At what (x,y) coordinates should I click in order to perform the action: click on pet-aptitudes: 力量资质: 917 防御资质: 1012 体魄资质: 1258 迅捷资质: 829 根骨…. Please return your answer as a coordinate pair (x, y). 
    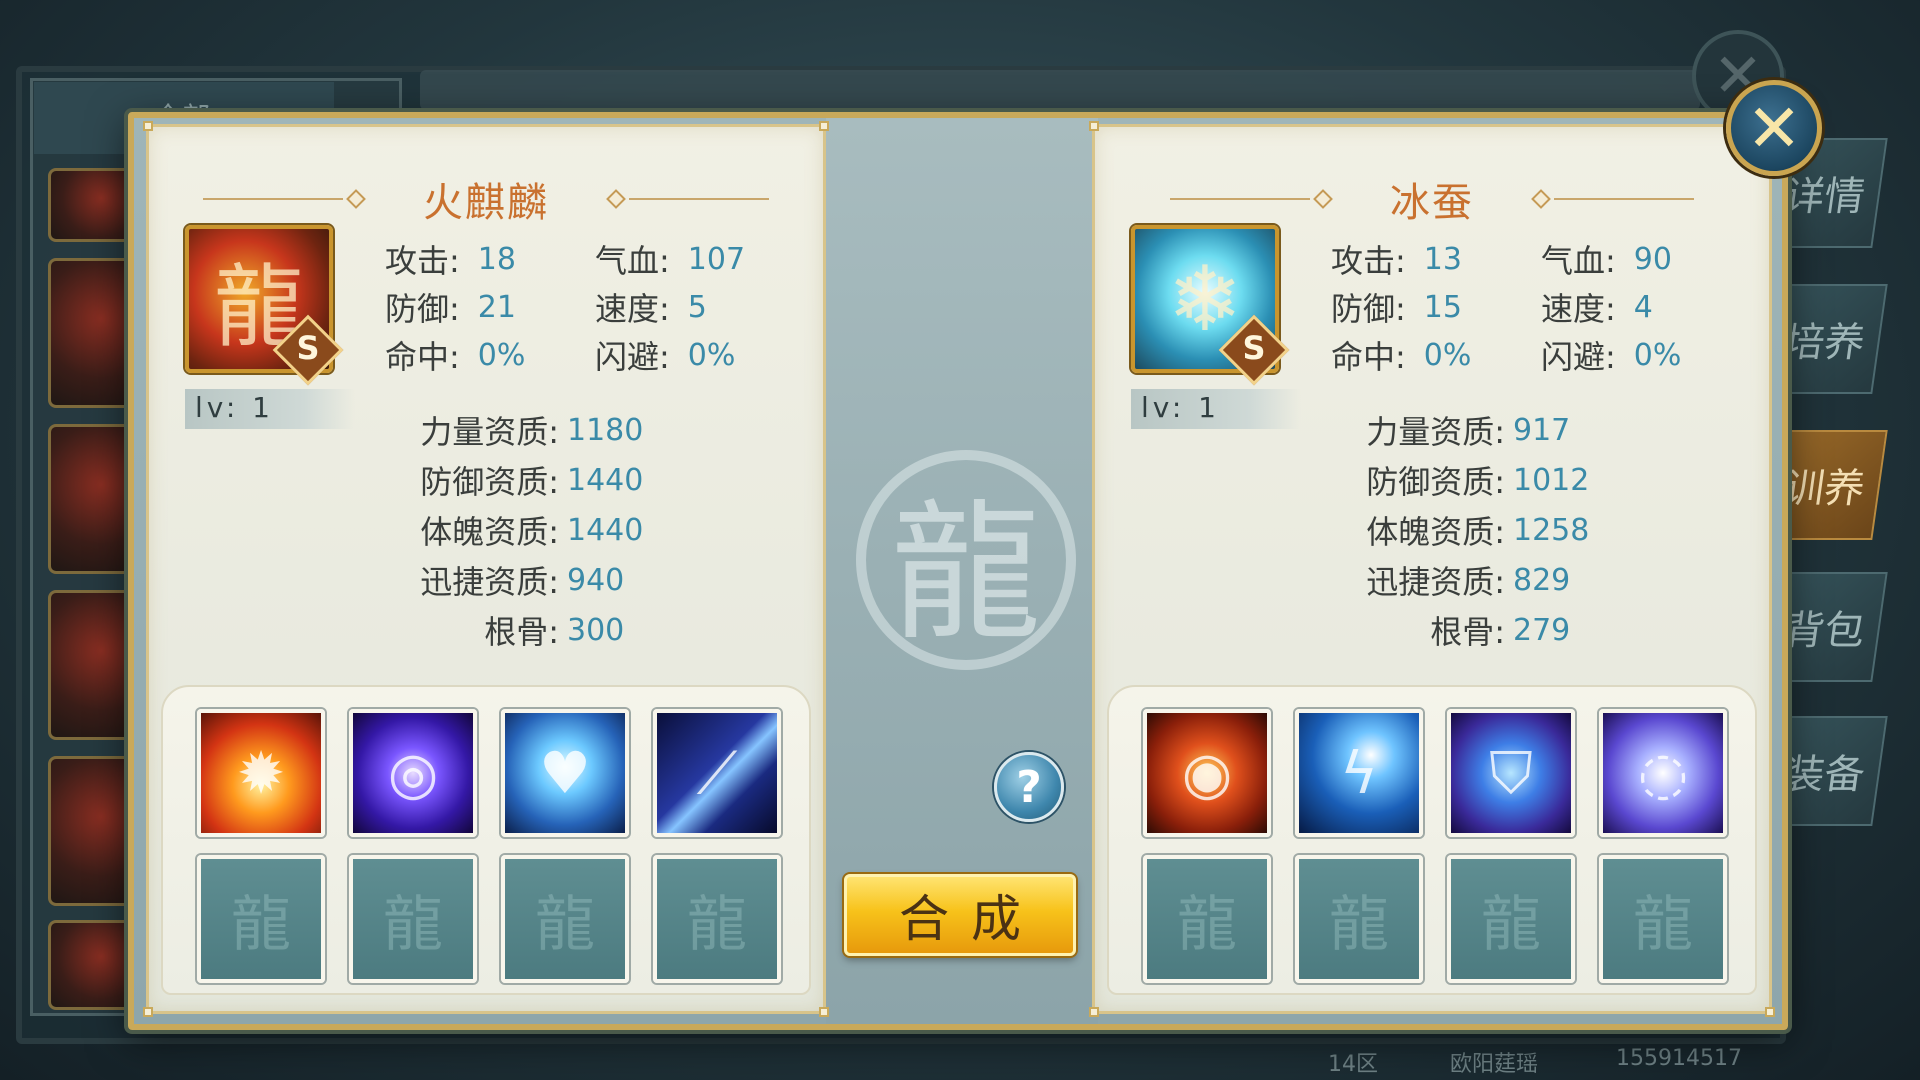
    Looking at the image, I should click on (1535, 530).